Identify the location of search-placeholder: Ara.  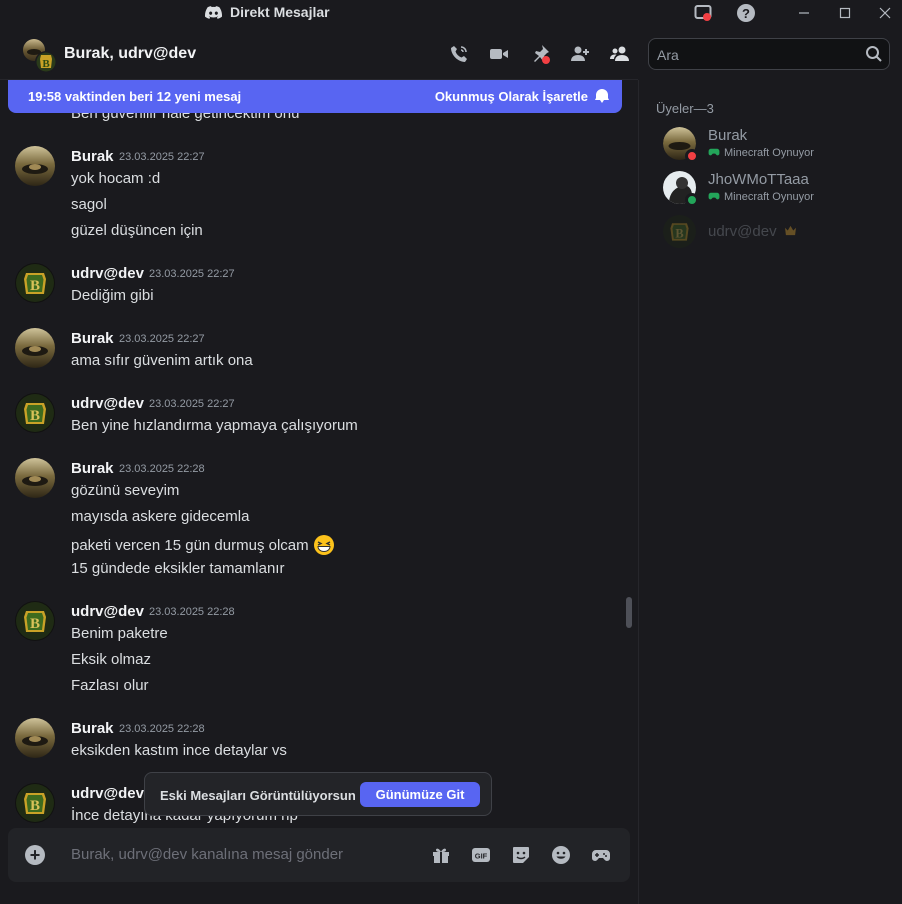
(668, 55).